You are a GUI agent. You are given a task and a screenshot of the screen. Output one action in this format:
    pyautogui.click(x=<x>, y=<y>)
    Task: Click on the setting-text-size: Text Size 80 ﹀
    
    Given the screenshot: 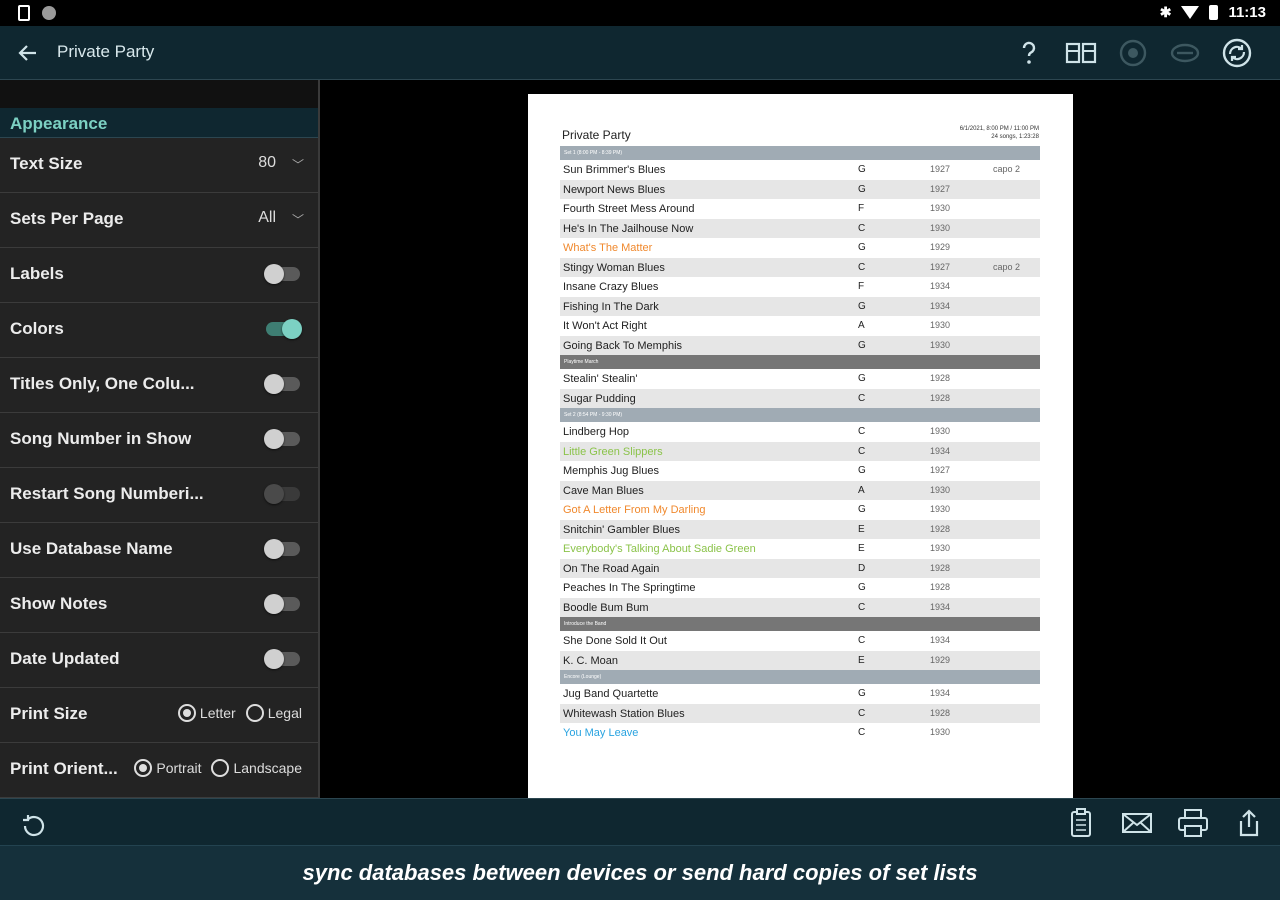 What is the action you would take?
    pyautogui.click(x=159, y=165)
    